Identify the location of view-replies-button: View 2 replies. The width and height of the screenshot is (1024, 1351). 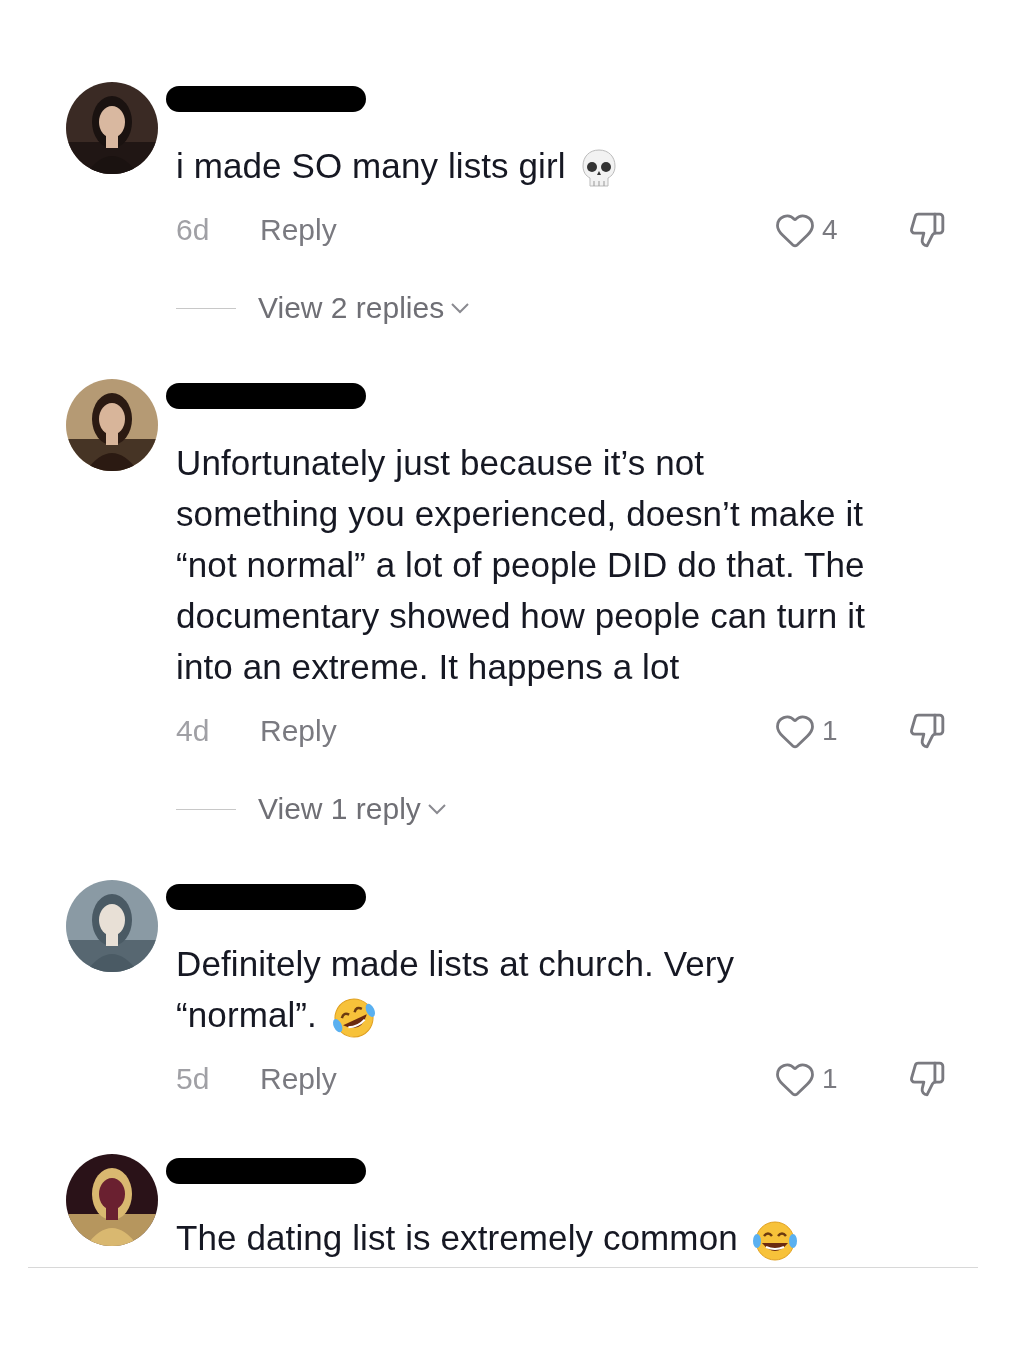
(364, 308).